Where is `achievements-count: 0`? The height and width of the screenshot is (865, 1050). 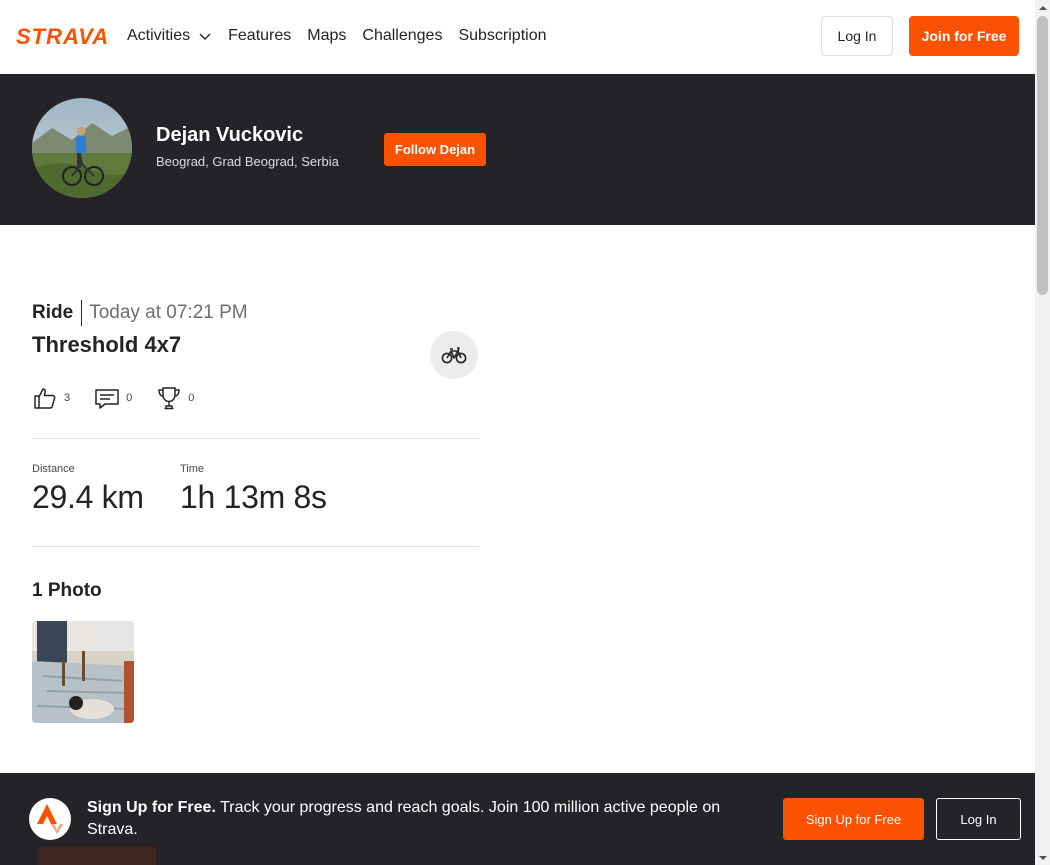
achievements-count: 0 is located at coordinates (191, 398).